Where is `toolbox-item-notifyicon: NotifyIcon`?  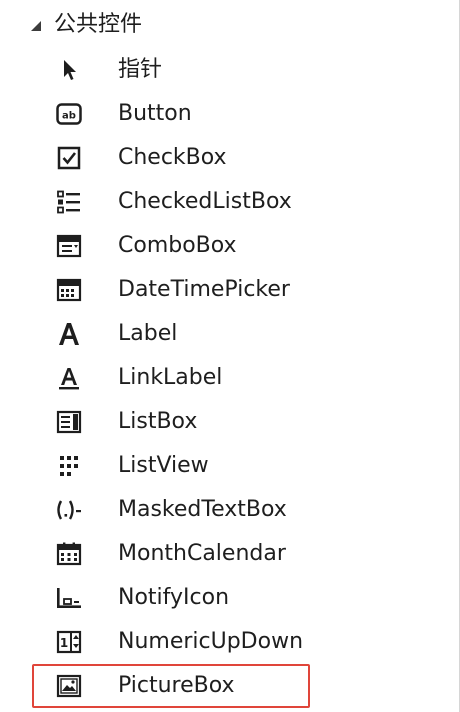 toolbox-item-notifyicon: NotifyIcon is located at coordinates (229, 598).